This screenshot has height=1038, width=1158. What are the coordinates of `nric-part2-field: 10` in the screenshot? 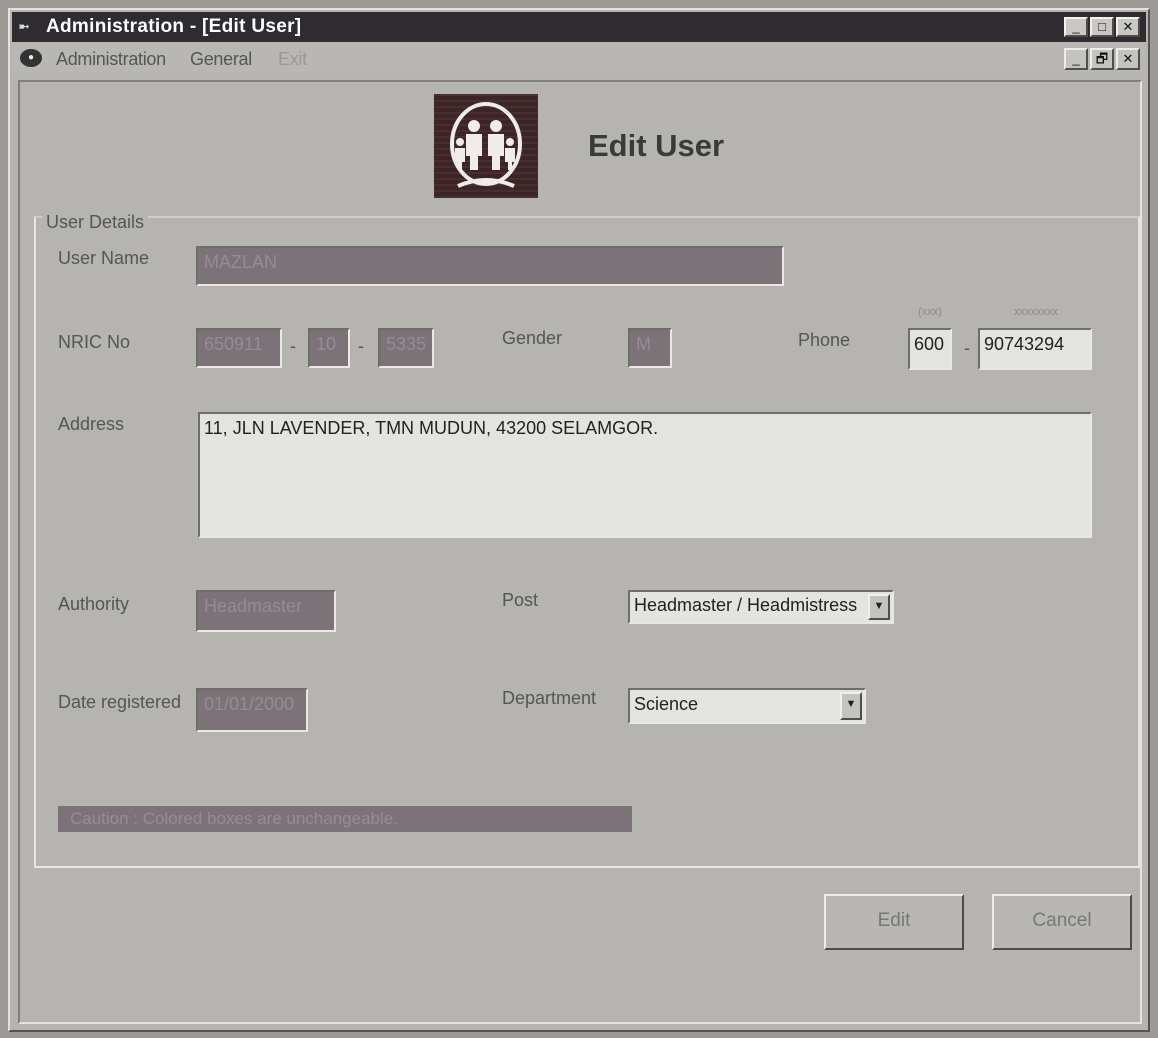 It's located at (329, 348).